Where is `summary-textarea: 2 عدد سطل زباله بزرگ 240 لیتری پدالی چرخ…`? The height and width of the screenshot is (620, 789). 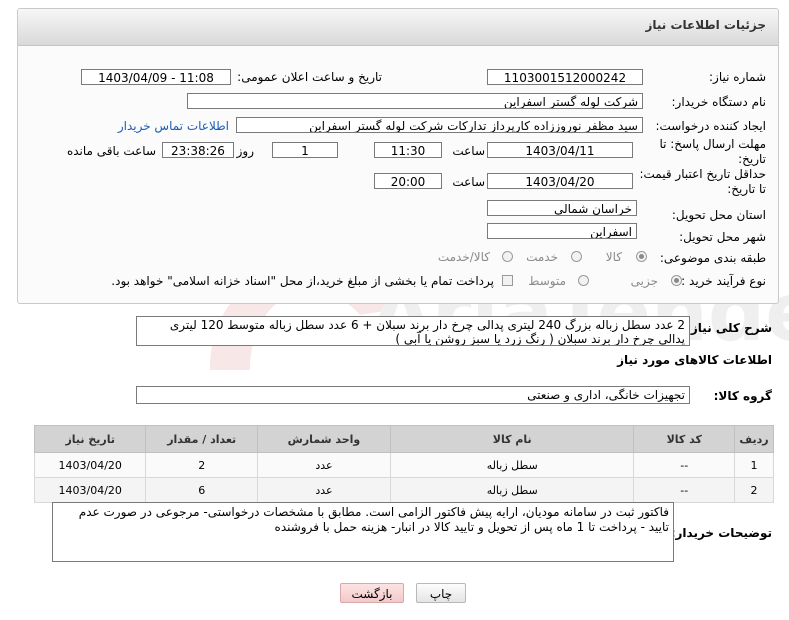 summary-textarea: 2 عدد سطل زباله بزرگ 240 لیتری پدالی چرخ… is located at coordinates (413, 331).